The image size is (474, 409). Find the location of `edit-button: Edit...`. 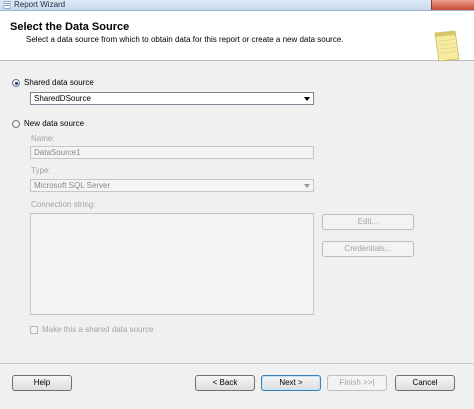

edit-button: Edit... is located at coordinates (368, 222).